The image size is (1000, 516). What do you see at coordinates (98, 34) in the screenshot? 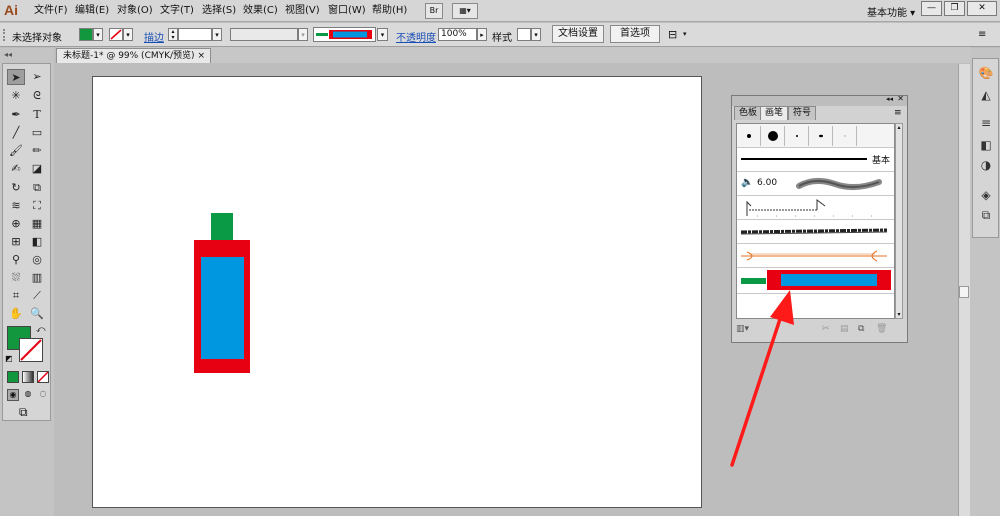
I see `fill-dropdown: ▾` at bounding box center [98, 34].